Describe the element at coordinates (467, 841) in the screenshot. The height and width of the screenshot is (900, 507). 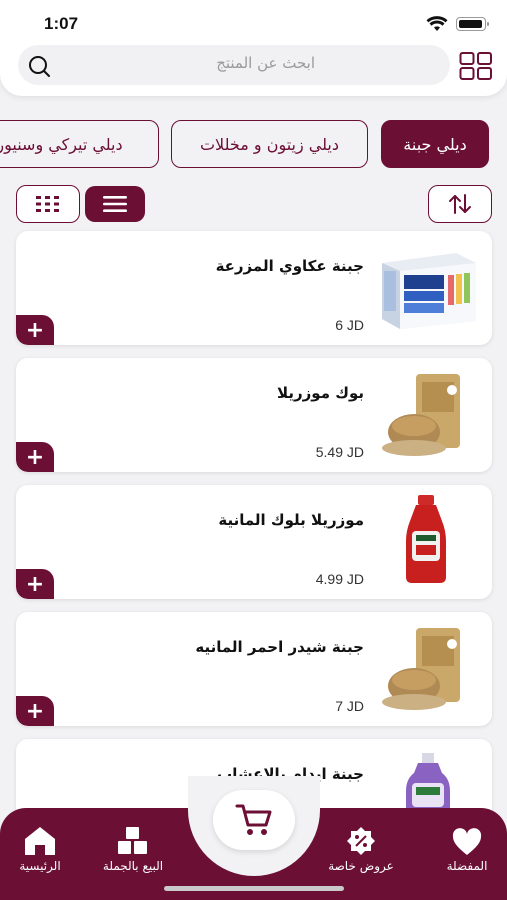
I see `heart-icon` at that location.